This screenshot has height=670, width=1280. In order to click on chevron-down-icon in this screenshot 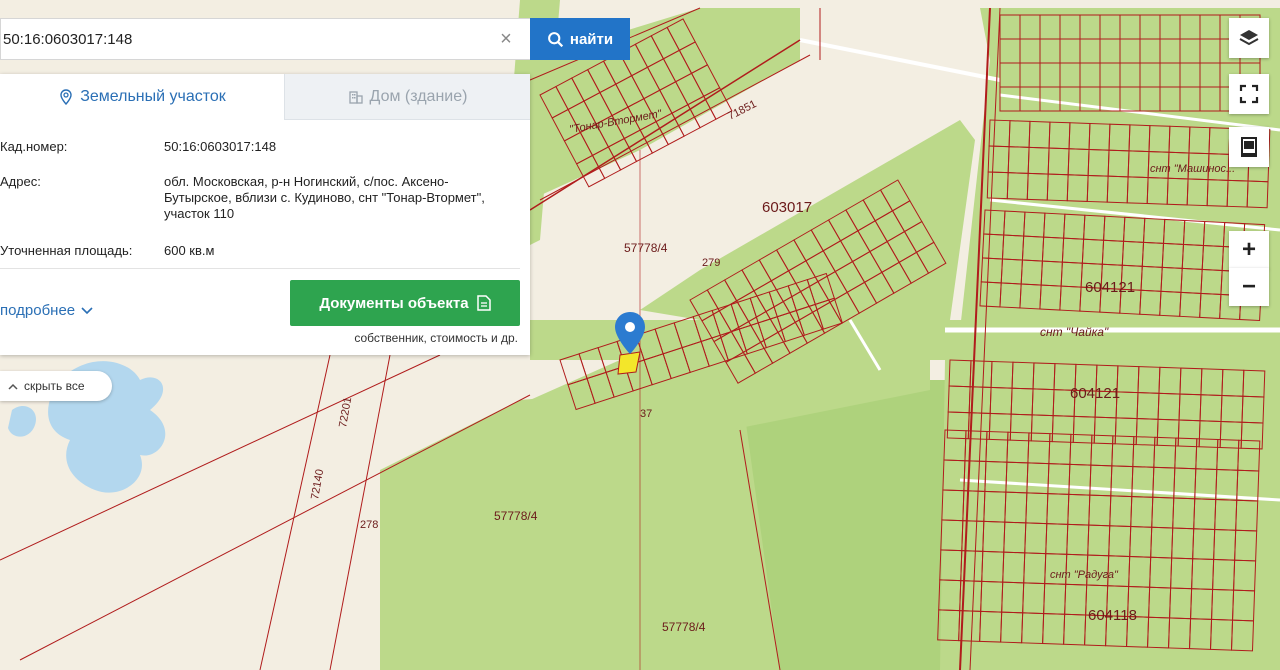, I will do `click(87, 310)`.